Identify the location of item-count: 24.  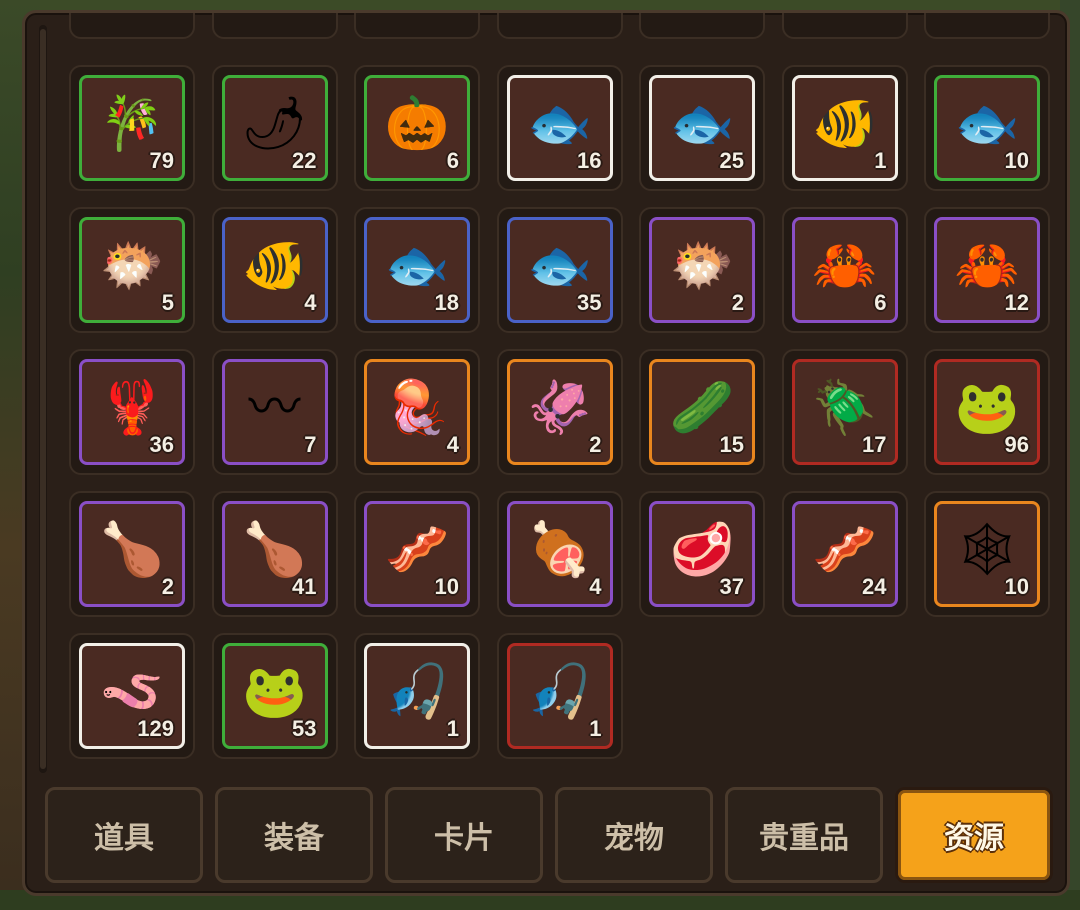
(874, 586).